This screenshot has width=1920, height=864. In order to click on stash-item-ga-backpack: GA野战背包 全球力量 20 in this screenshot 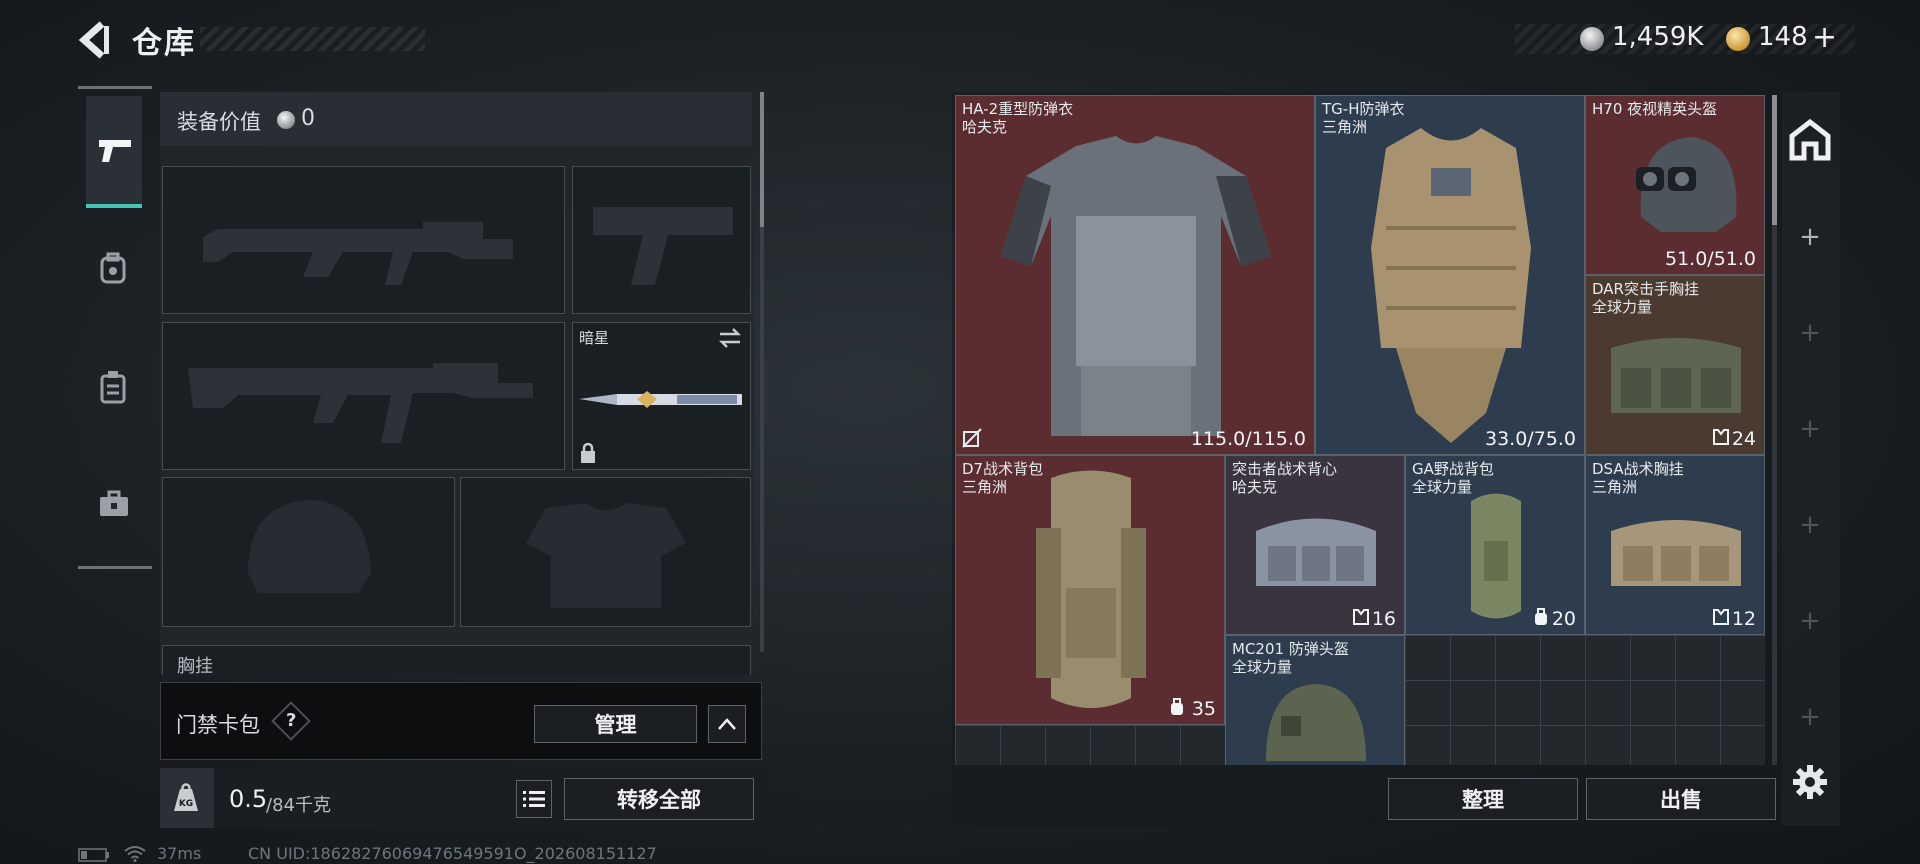, I will do `click(1495, 545)`.